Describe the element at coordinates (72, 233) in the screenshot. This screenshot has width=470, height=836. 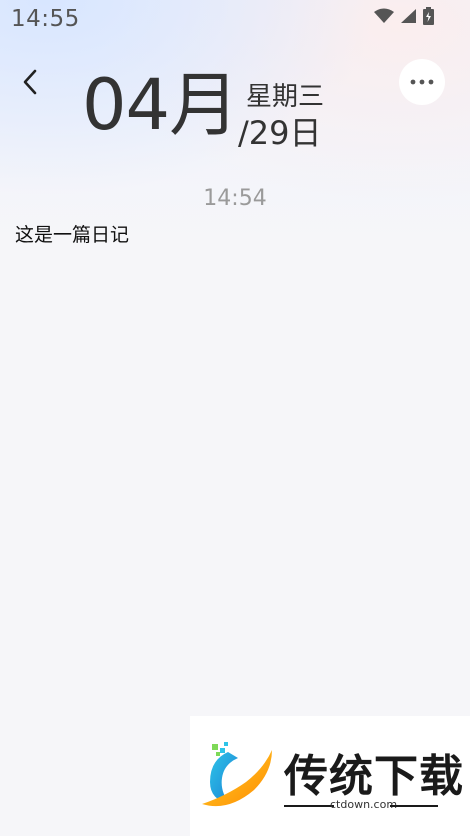
I see `entry-text: 这是一篇日记` at that location.